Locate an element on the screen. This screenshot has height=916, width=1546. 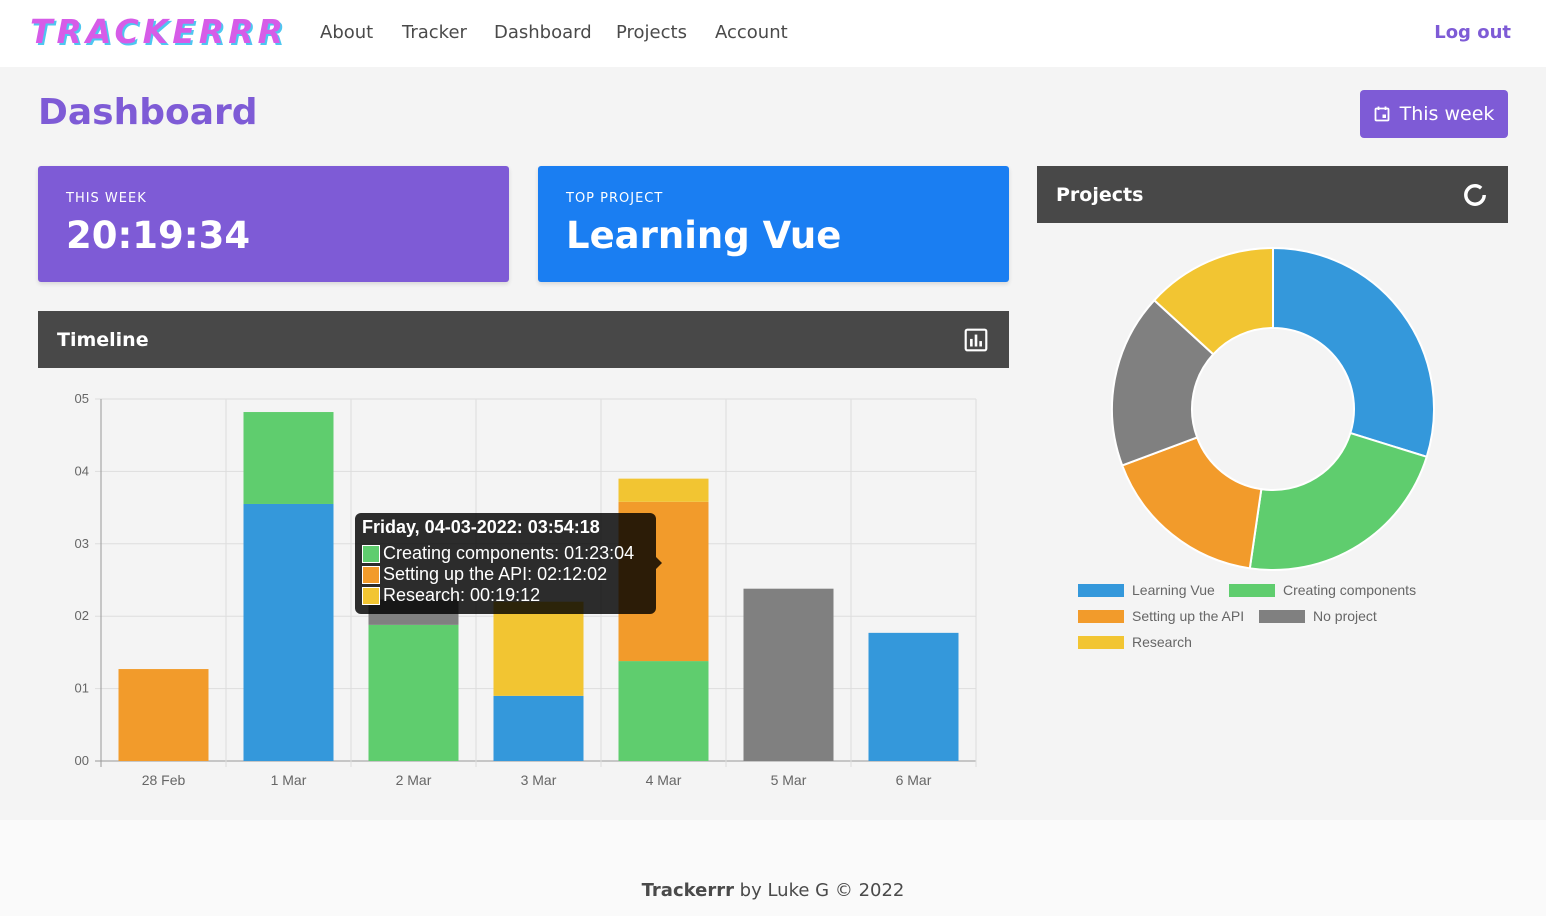
footer-text: Trackerrr by Luke G © 2022 is located at coordinates (773, 890).